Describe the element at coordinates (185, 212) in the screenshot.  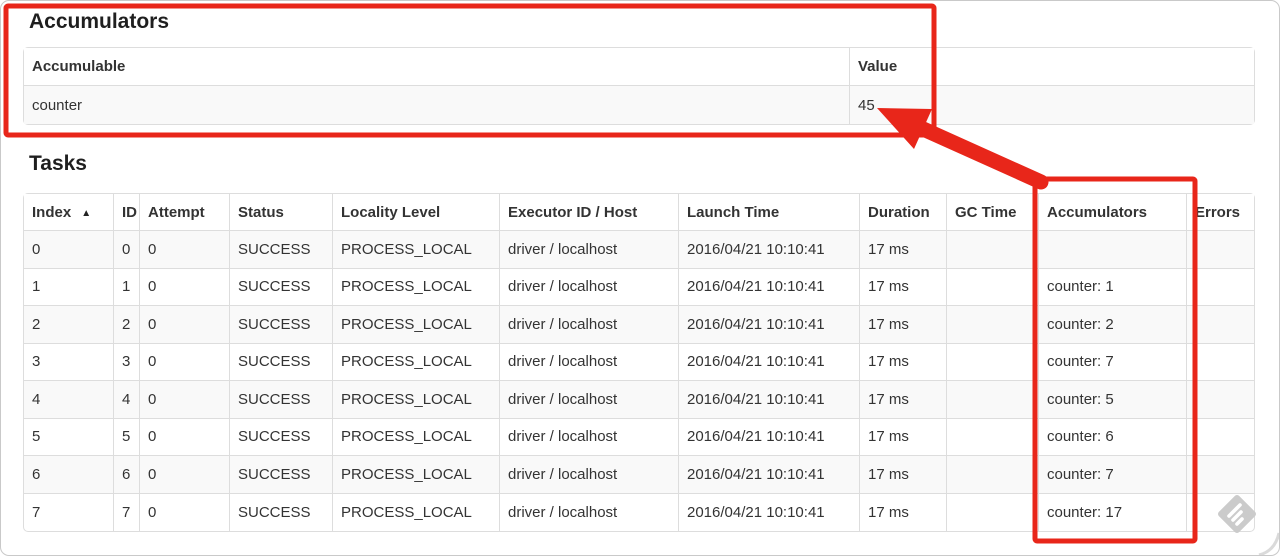
I see `attempt-column-header: Attempt` at that location.